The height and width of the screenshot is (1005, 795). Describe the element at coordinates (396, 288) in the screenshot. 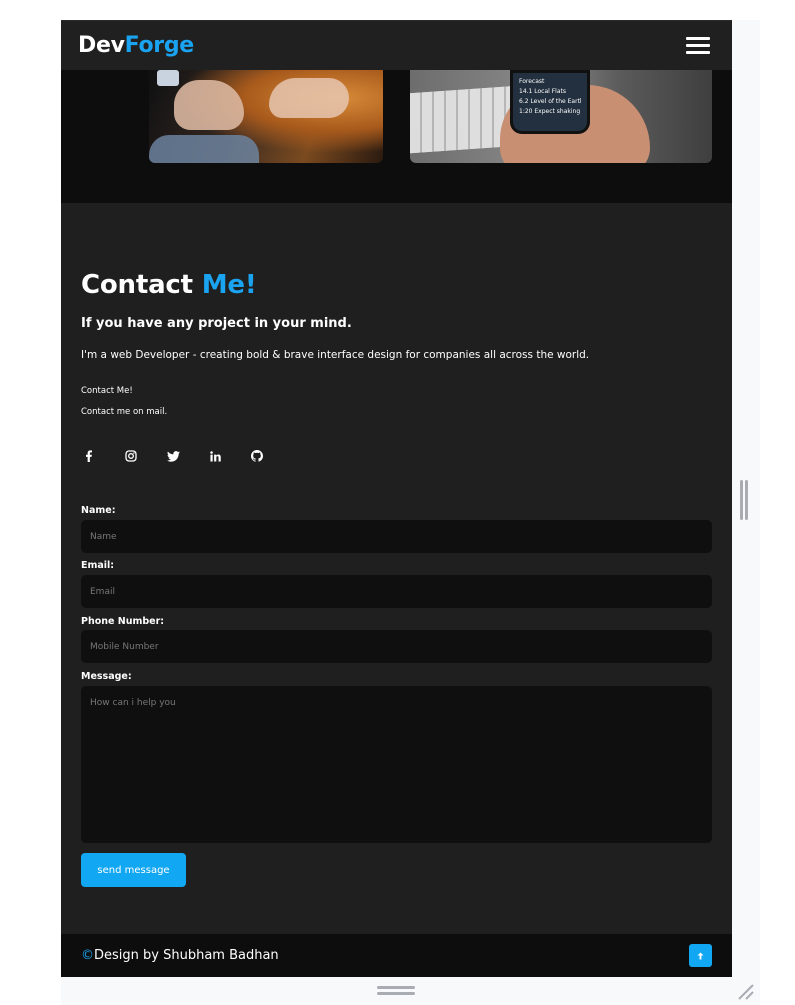

I see `contact-title: Contact Me!` at that location.